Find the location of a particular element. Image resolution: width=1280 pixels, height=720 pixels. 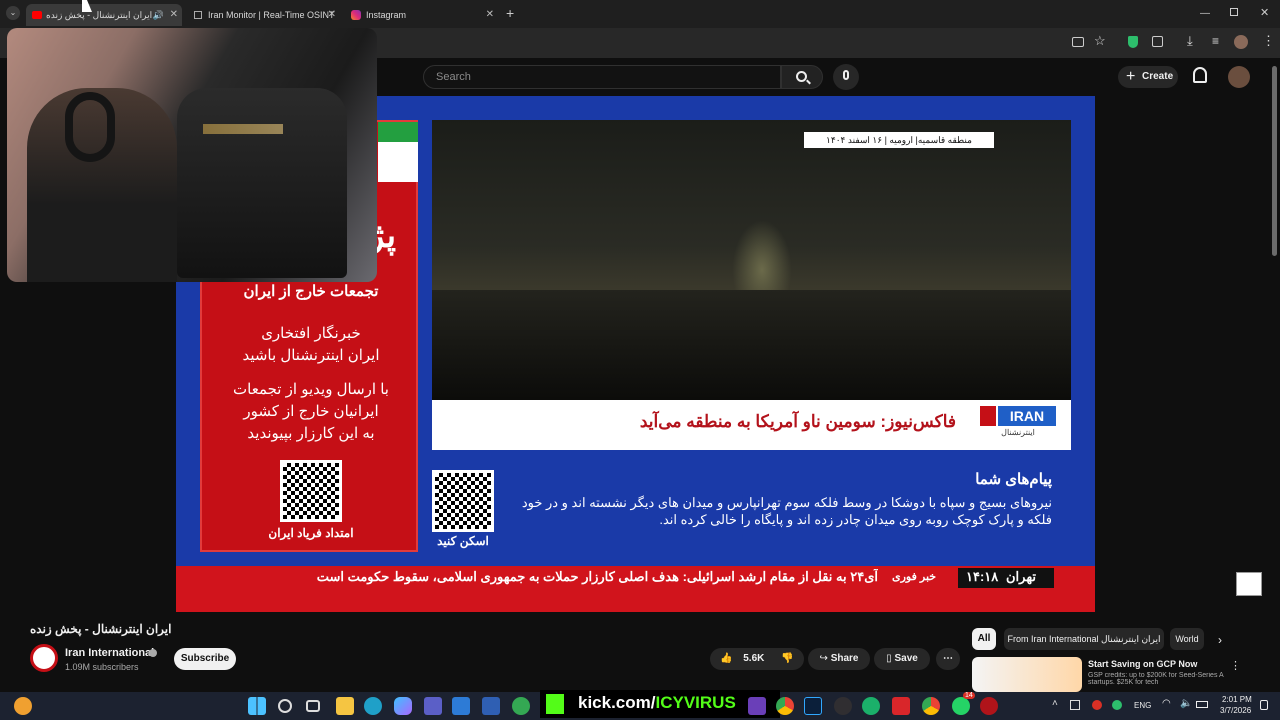

shield-extension-icon is located at coordinates (1133, 42).